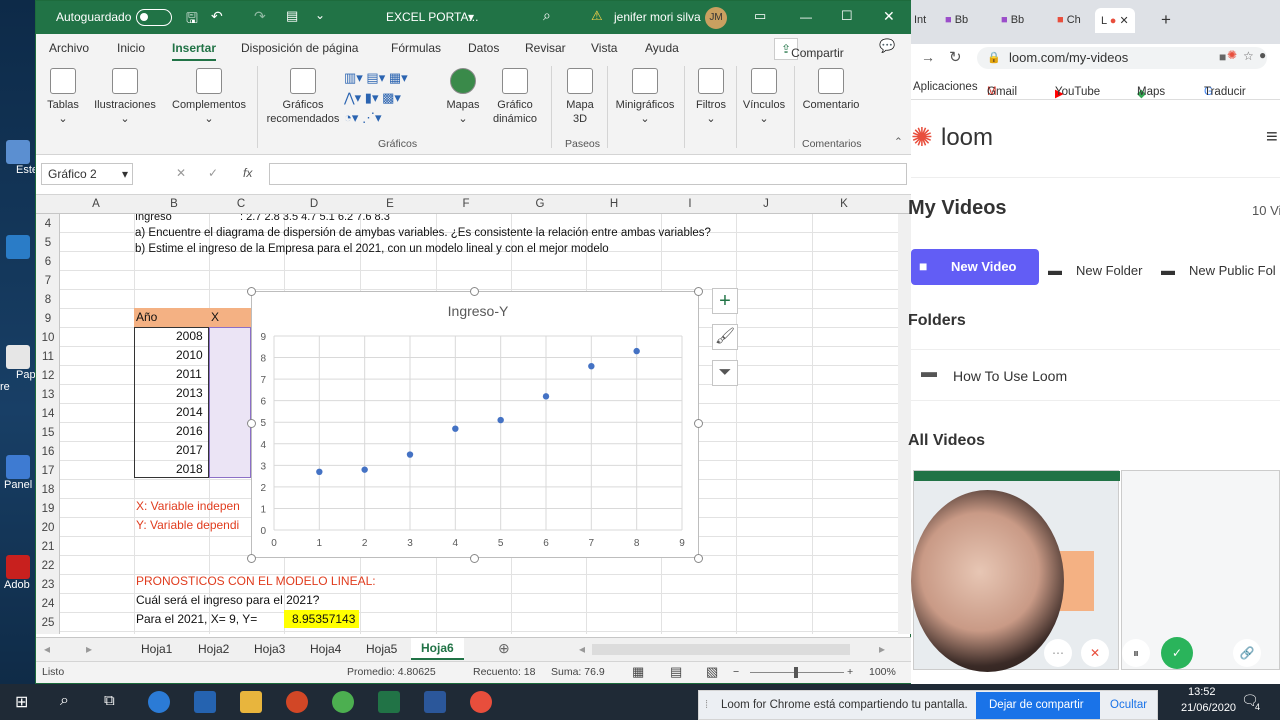 This screenshot has height=720, width=1280. What do you see at coordinates (260, 16) in the screenshot?
I see `redo-icon: ↷` at bounding box center [260, 16].